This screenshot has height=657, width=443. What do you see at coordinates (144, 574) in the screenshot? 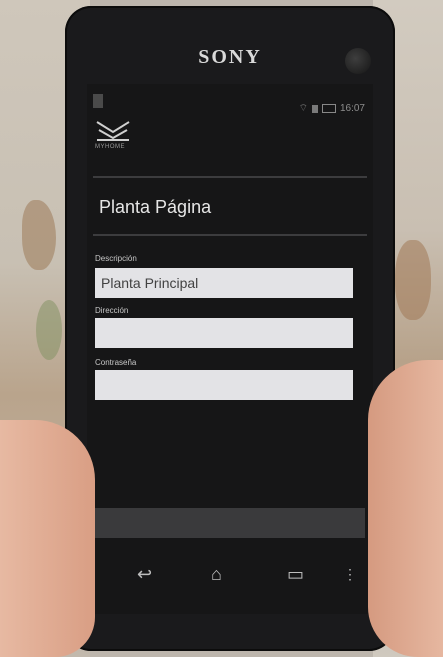
I see `back-icon: ↩` at bounding box center [144, 574].